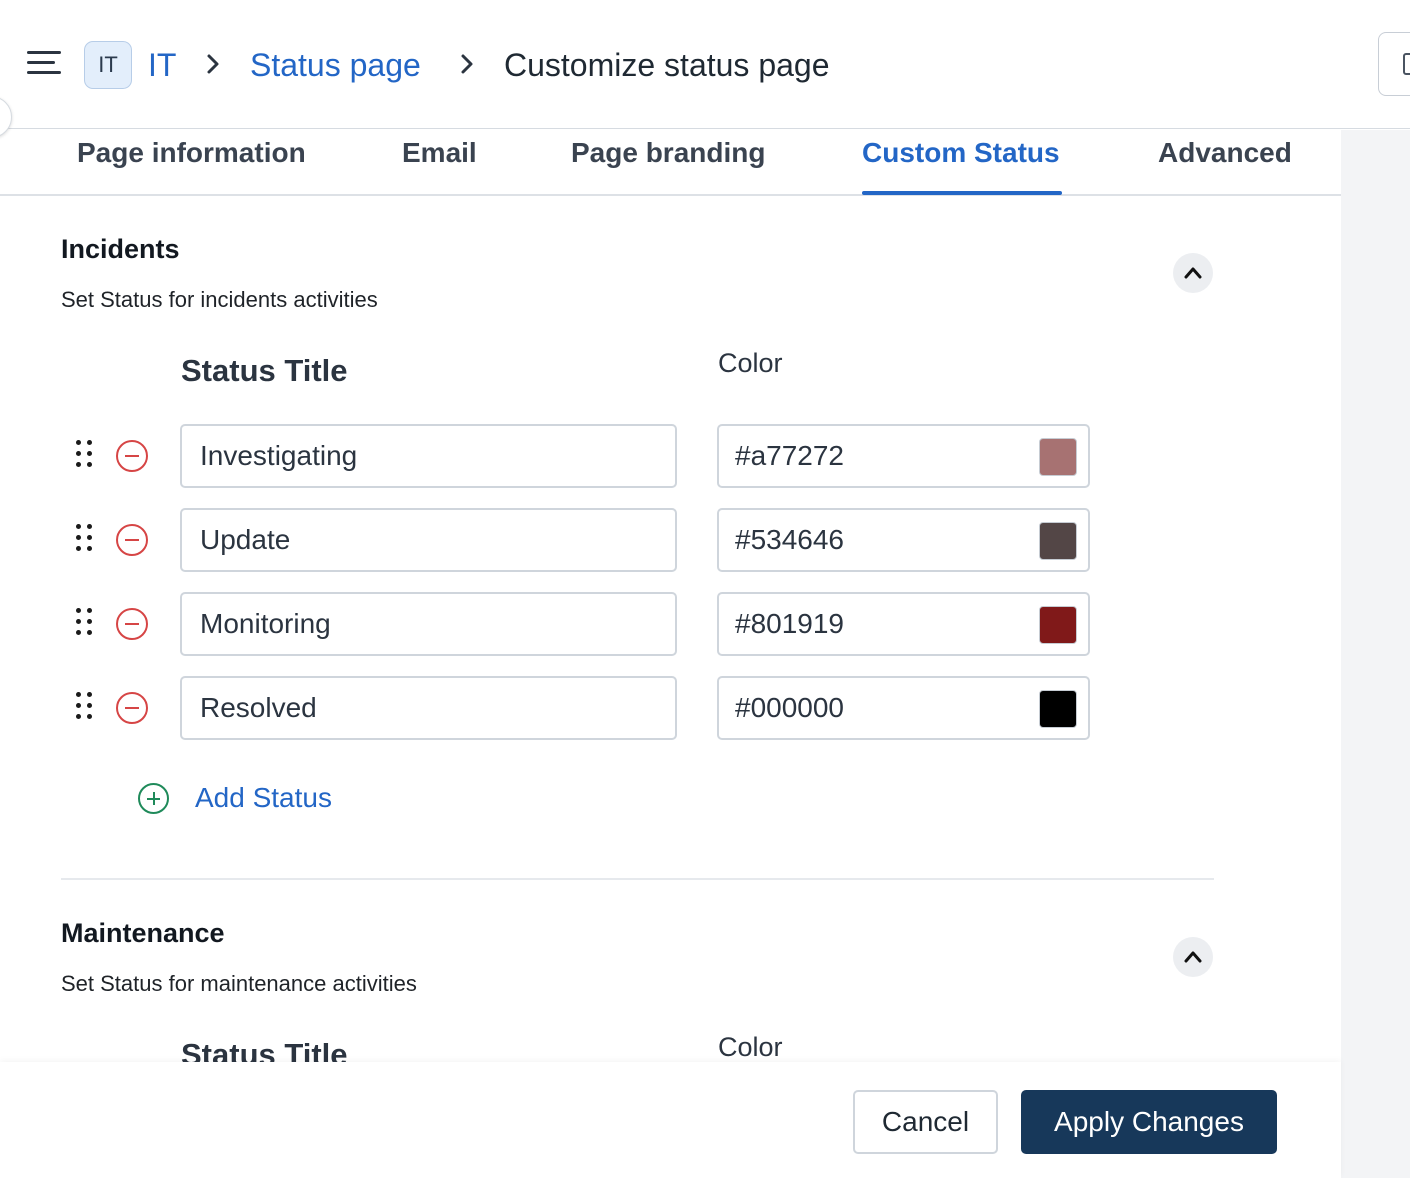 This screenshot has width=1410, height=1178. What do you see at coordinates (750, 363) in the screenshot?
I see `color-column-header: Color` at bounding box center [750, 363].